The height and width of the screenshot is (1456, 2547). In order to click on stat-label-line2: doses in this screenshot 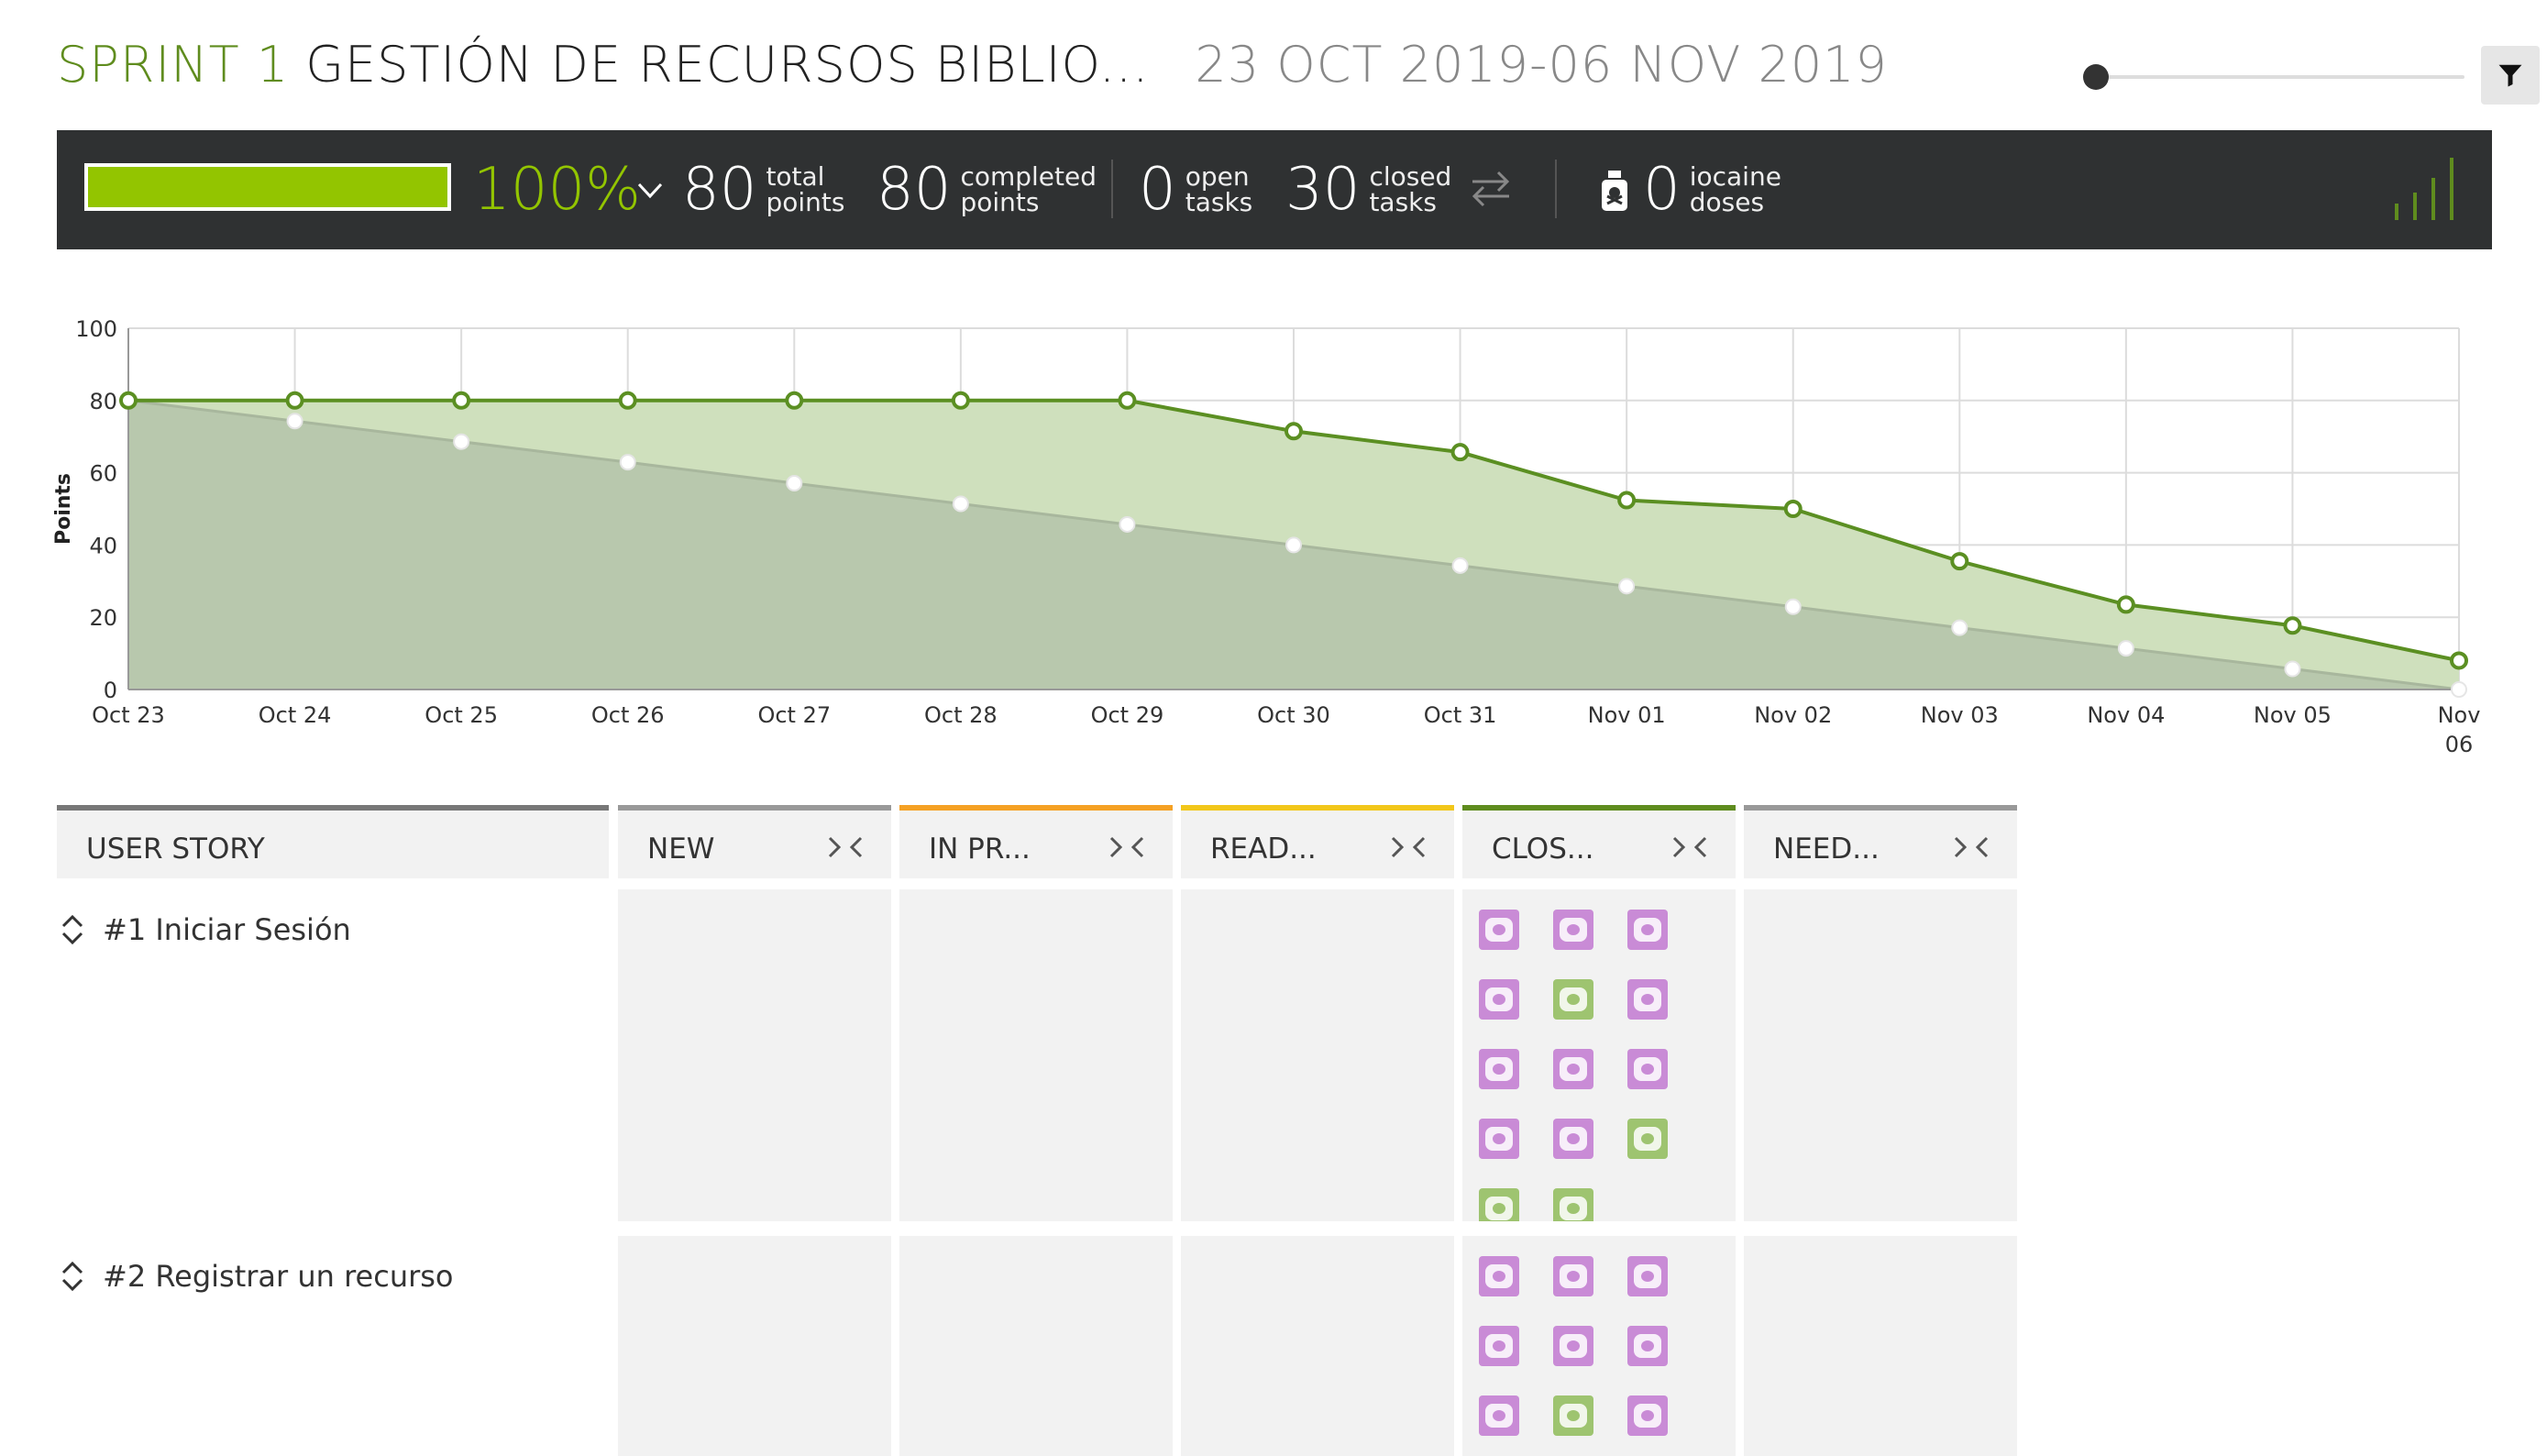, I will do `click(1727, 202)`.